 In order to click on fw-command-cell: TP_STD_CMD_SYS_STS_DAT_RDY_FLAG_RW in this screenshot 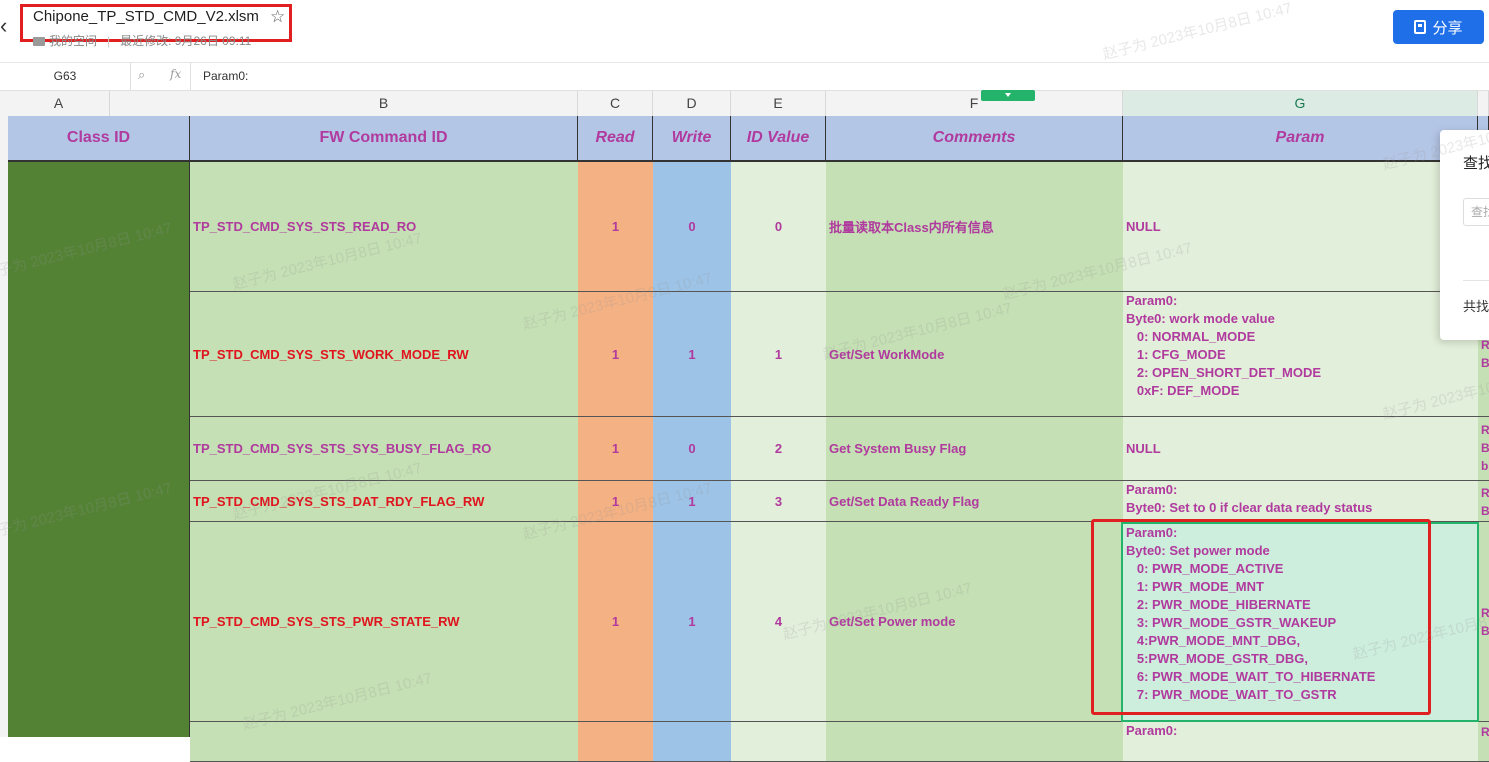, I will do `click(384, 501)`.